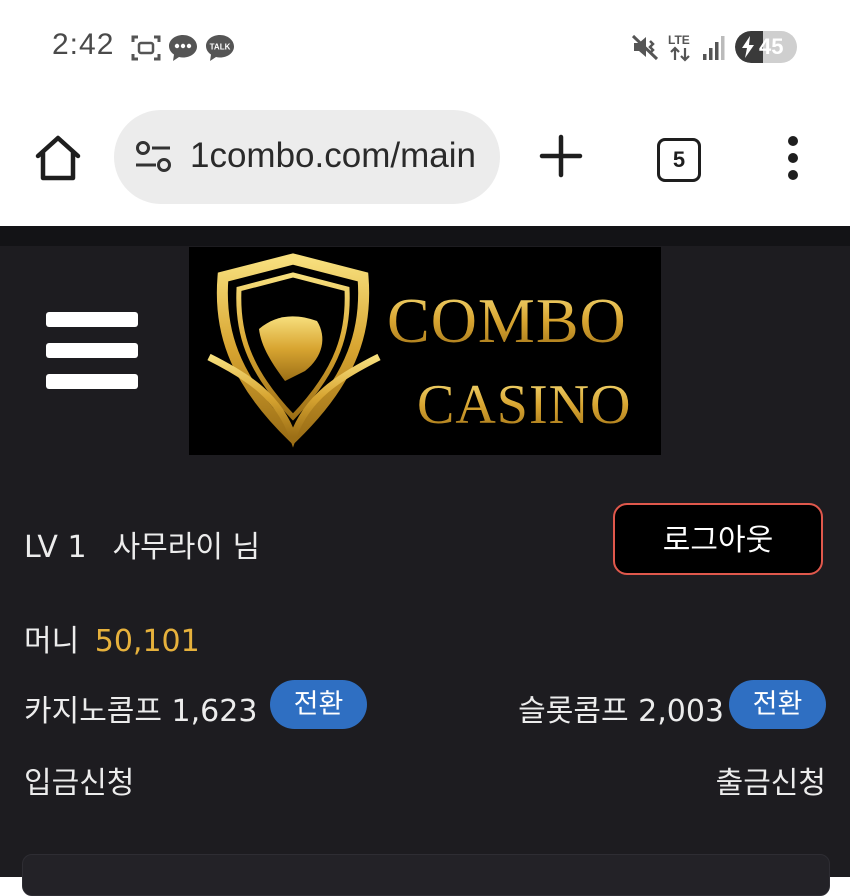 The width and height of the screenshot is (850, 896). I want to click on status-time: 2:42, so click(83, 44).